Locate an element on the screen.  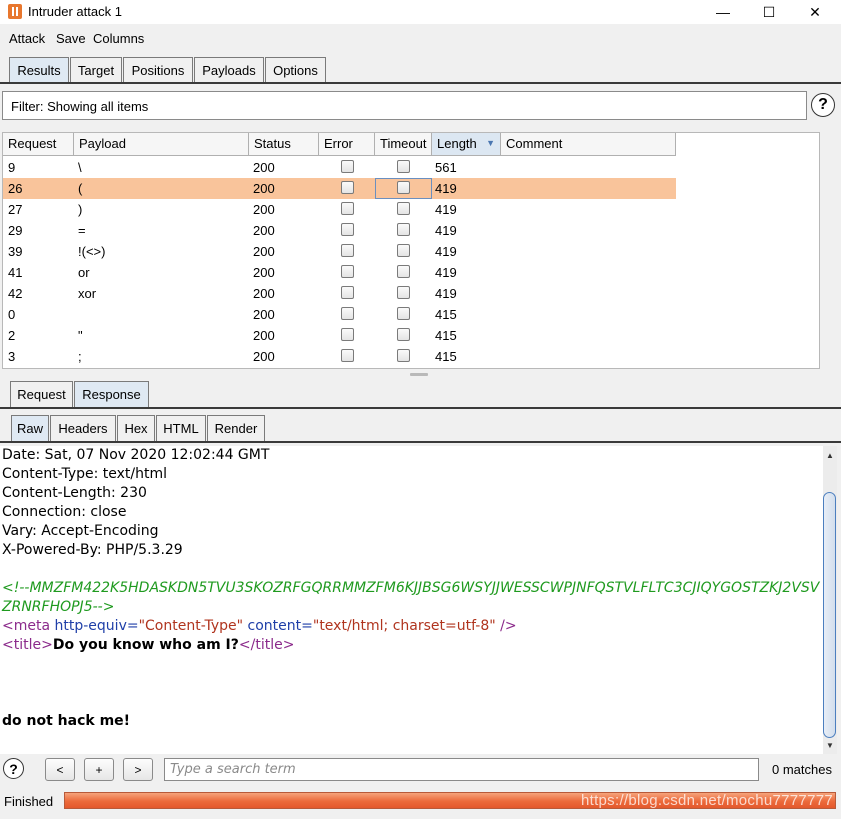
response-scroll-thumb is located at coordinates (829, 615).